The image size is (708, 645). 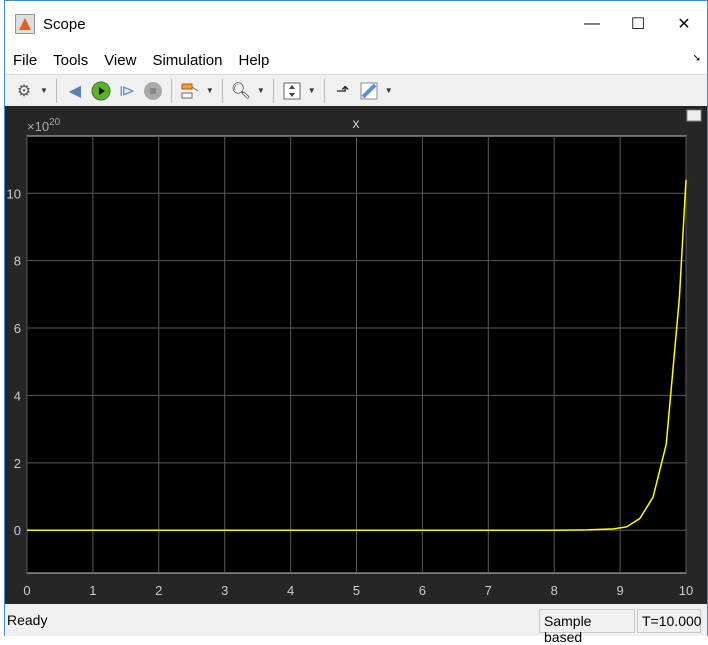 I want to click on matlab-icon, so click(x=25, y=24).